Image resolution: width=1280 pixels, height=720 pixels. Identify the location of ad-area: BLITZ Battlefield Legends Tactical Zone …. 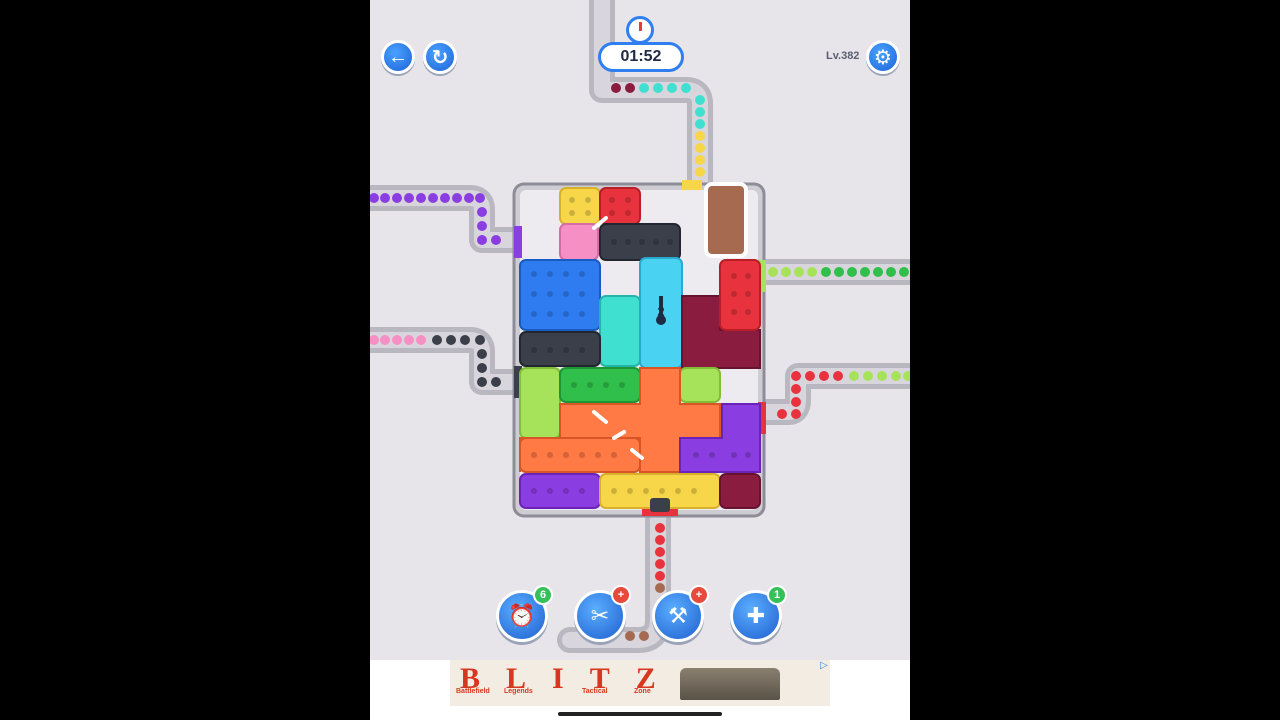
(640, 690).